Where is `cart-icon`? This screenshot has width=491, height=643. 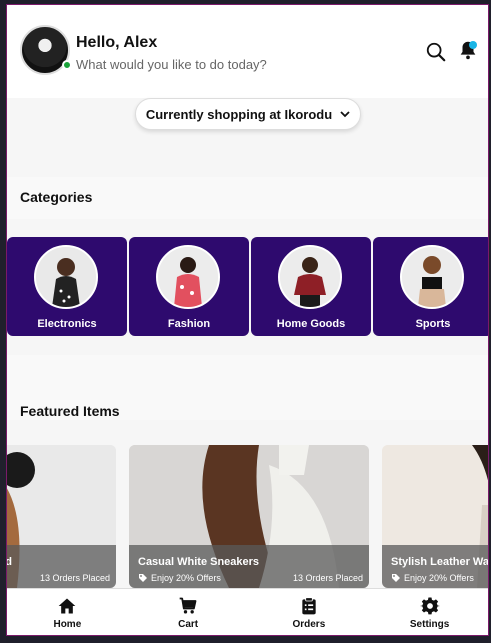 cart-icon is located at coordinates (188, 605).